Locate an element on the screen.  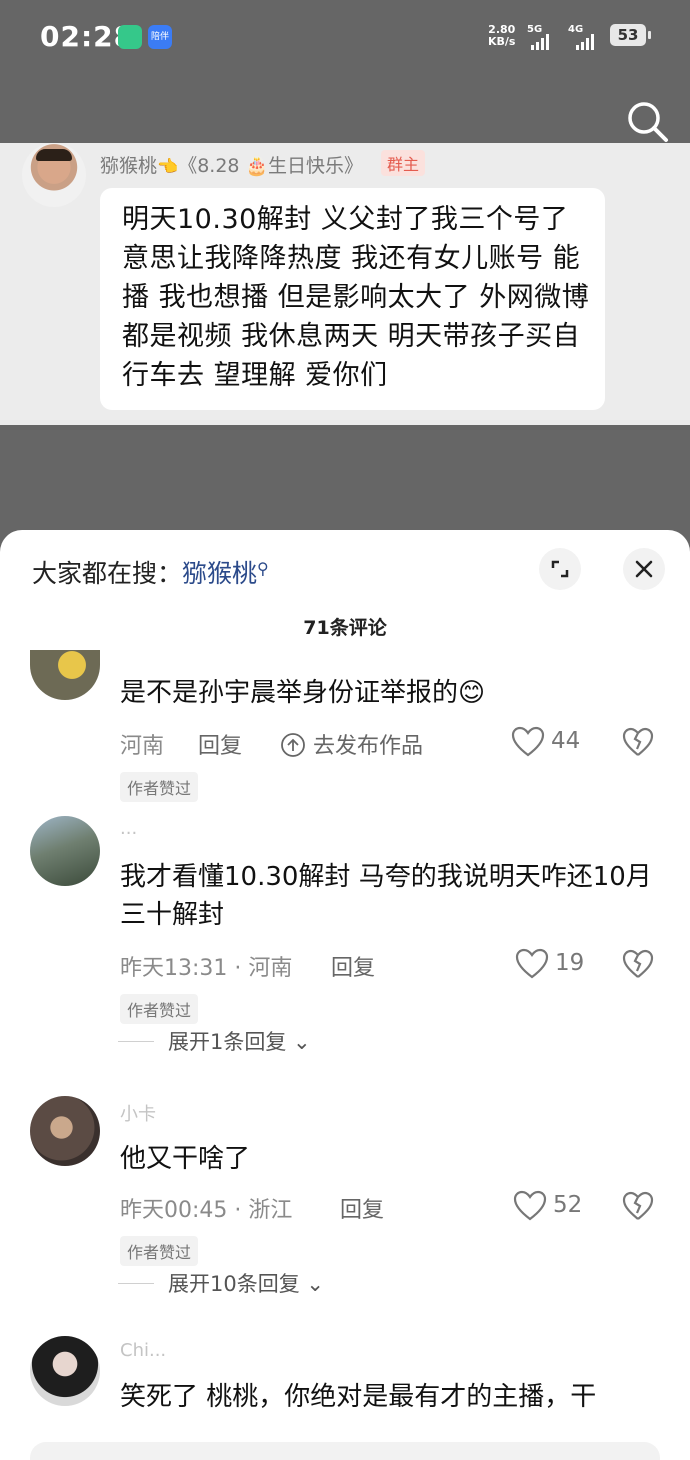
search-icon is located at coordinates (648, 122).